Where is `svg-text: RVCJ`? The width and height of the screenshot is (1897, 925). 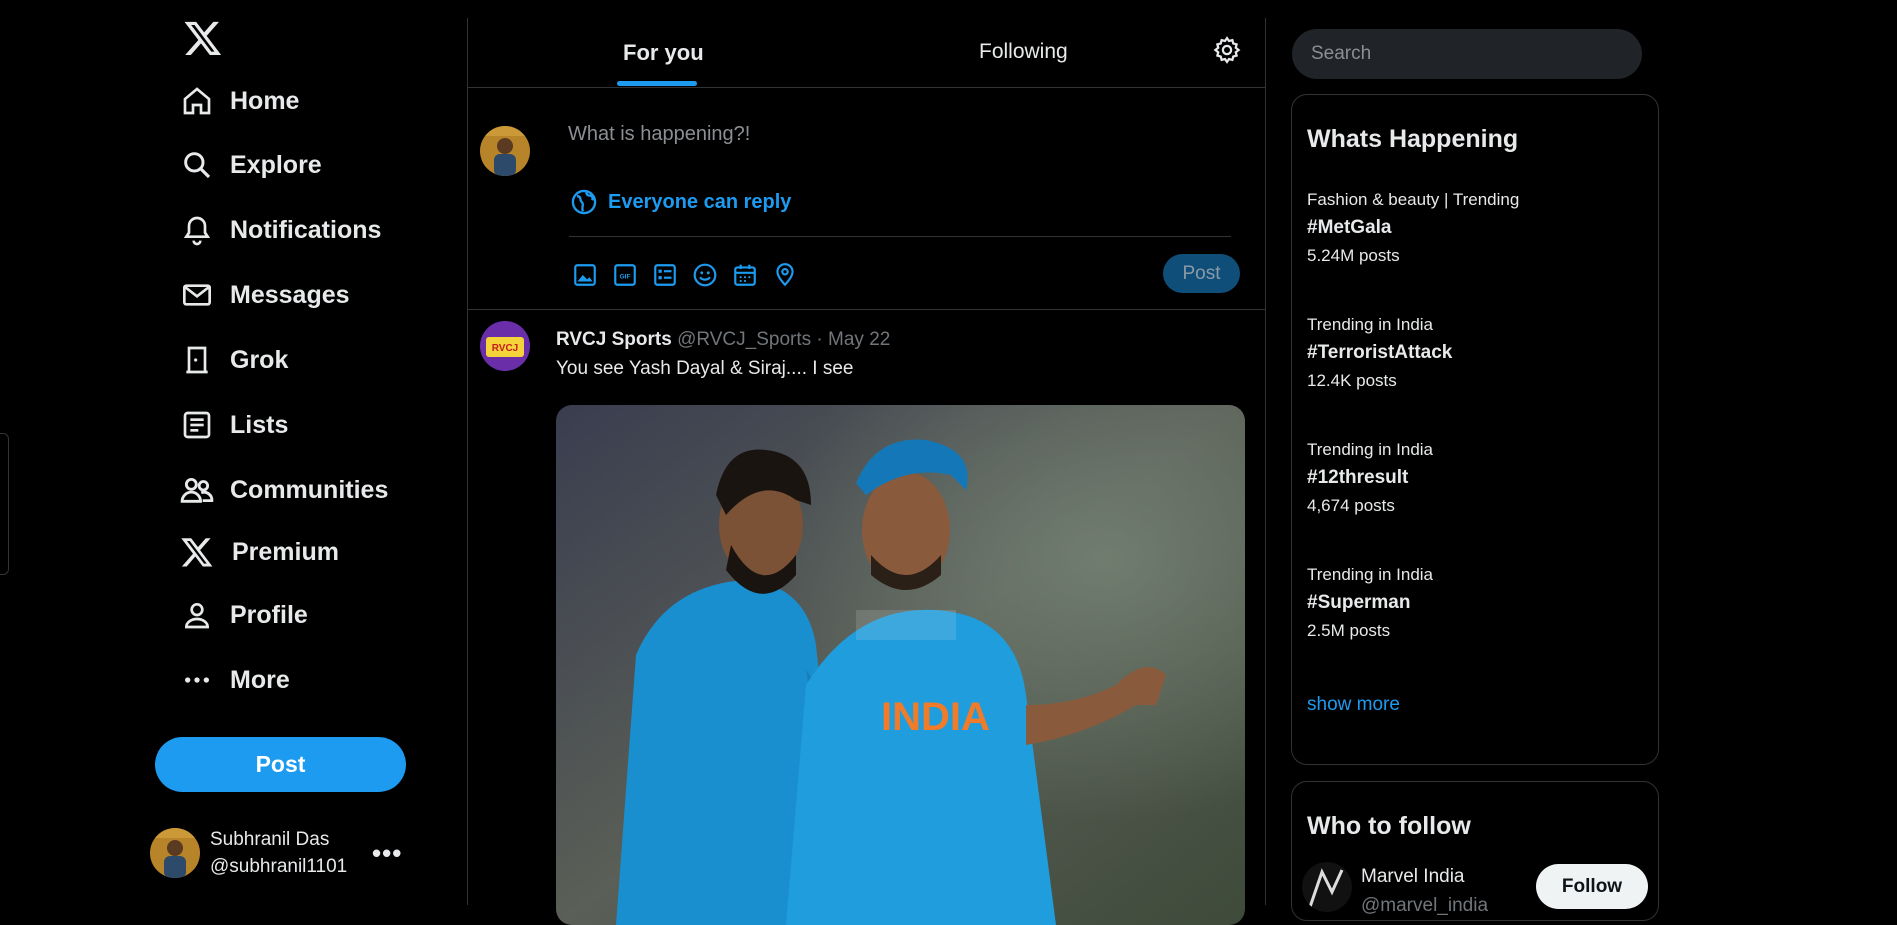 svg-text: RVCJ is located at coordinates (505, 348).